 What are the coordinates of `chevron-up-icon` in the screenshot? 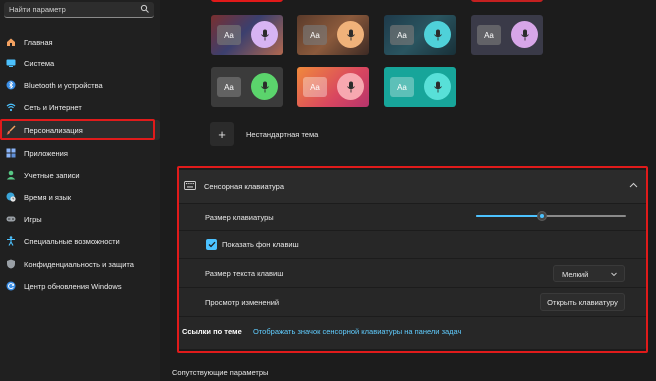 It's located at (633, 185).